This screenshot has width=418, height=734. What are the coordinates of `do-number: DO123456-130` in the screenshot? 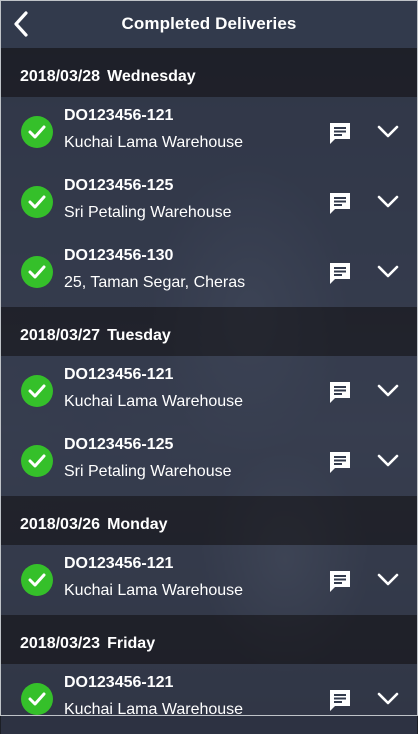 It's located at (119, 255).